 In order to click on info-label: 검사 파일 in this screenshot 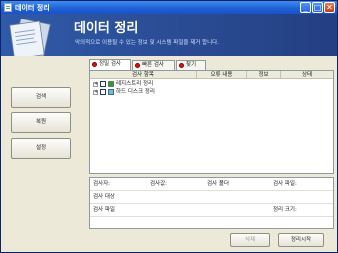, I will do `click(104, 210)`.